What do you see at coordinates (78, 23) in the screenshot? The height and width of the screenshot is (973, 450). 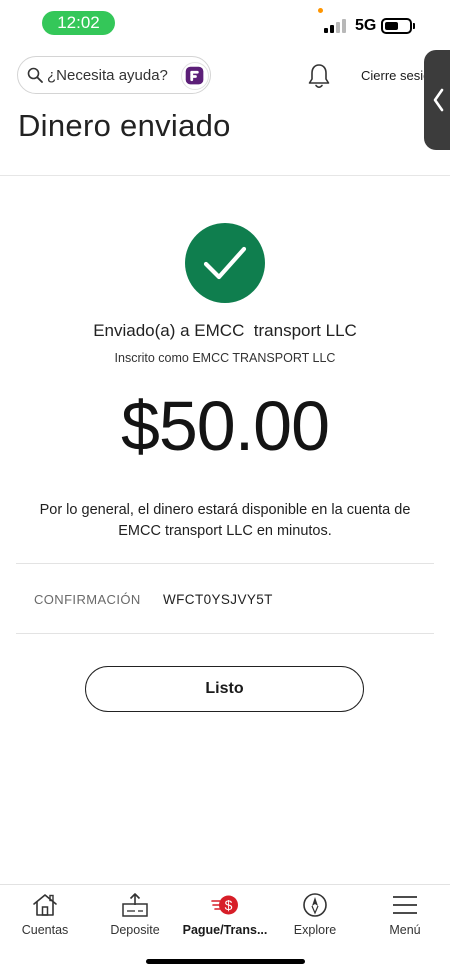 I see `status-time: 12:02` at bounding box center [78, 23].